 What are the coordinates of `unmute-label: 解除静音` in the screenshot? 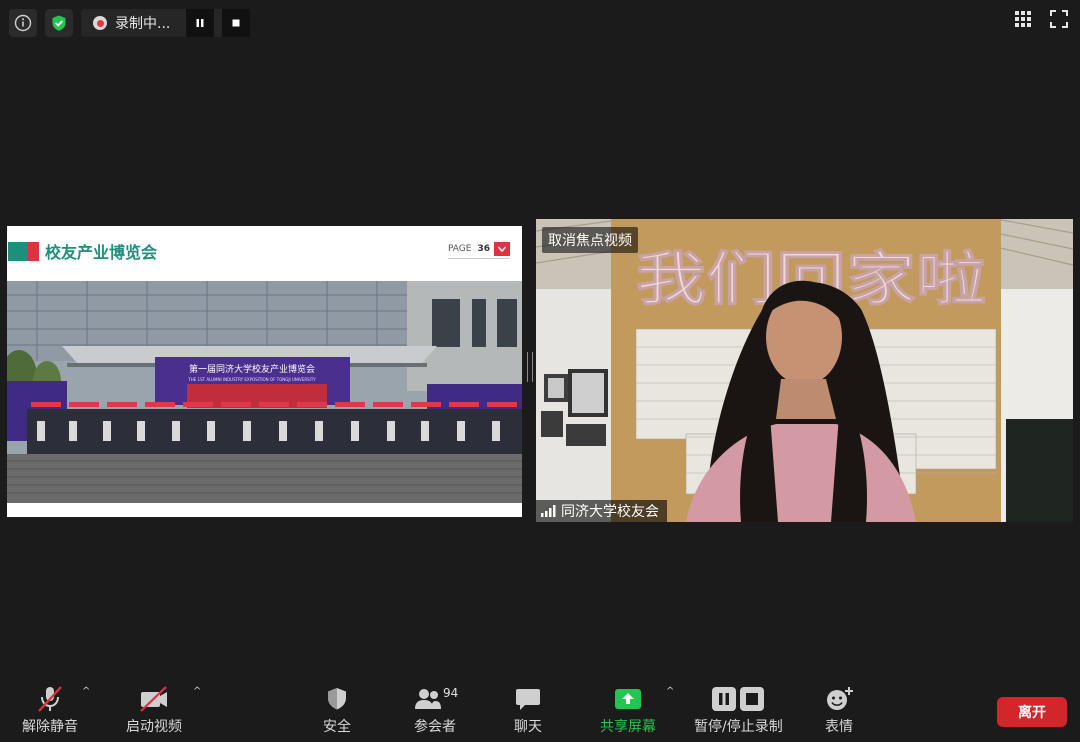 It's located at (50, 727).